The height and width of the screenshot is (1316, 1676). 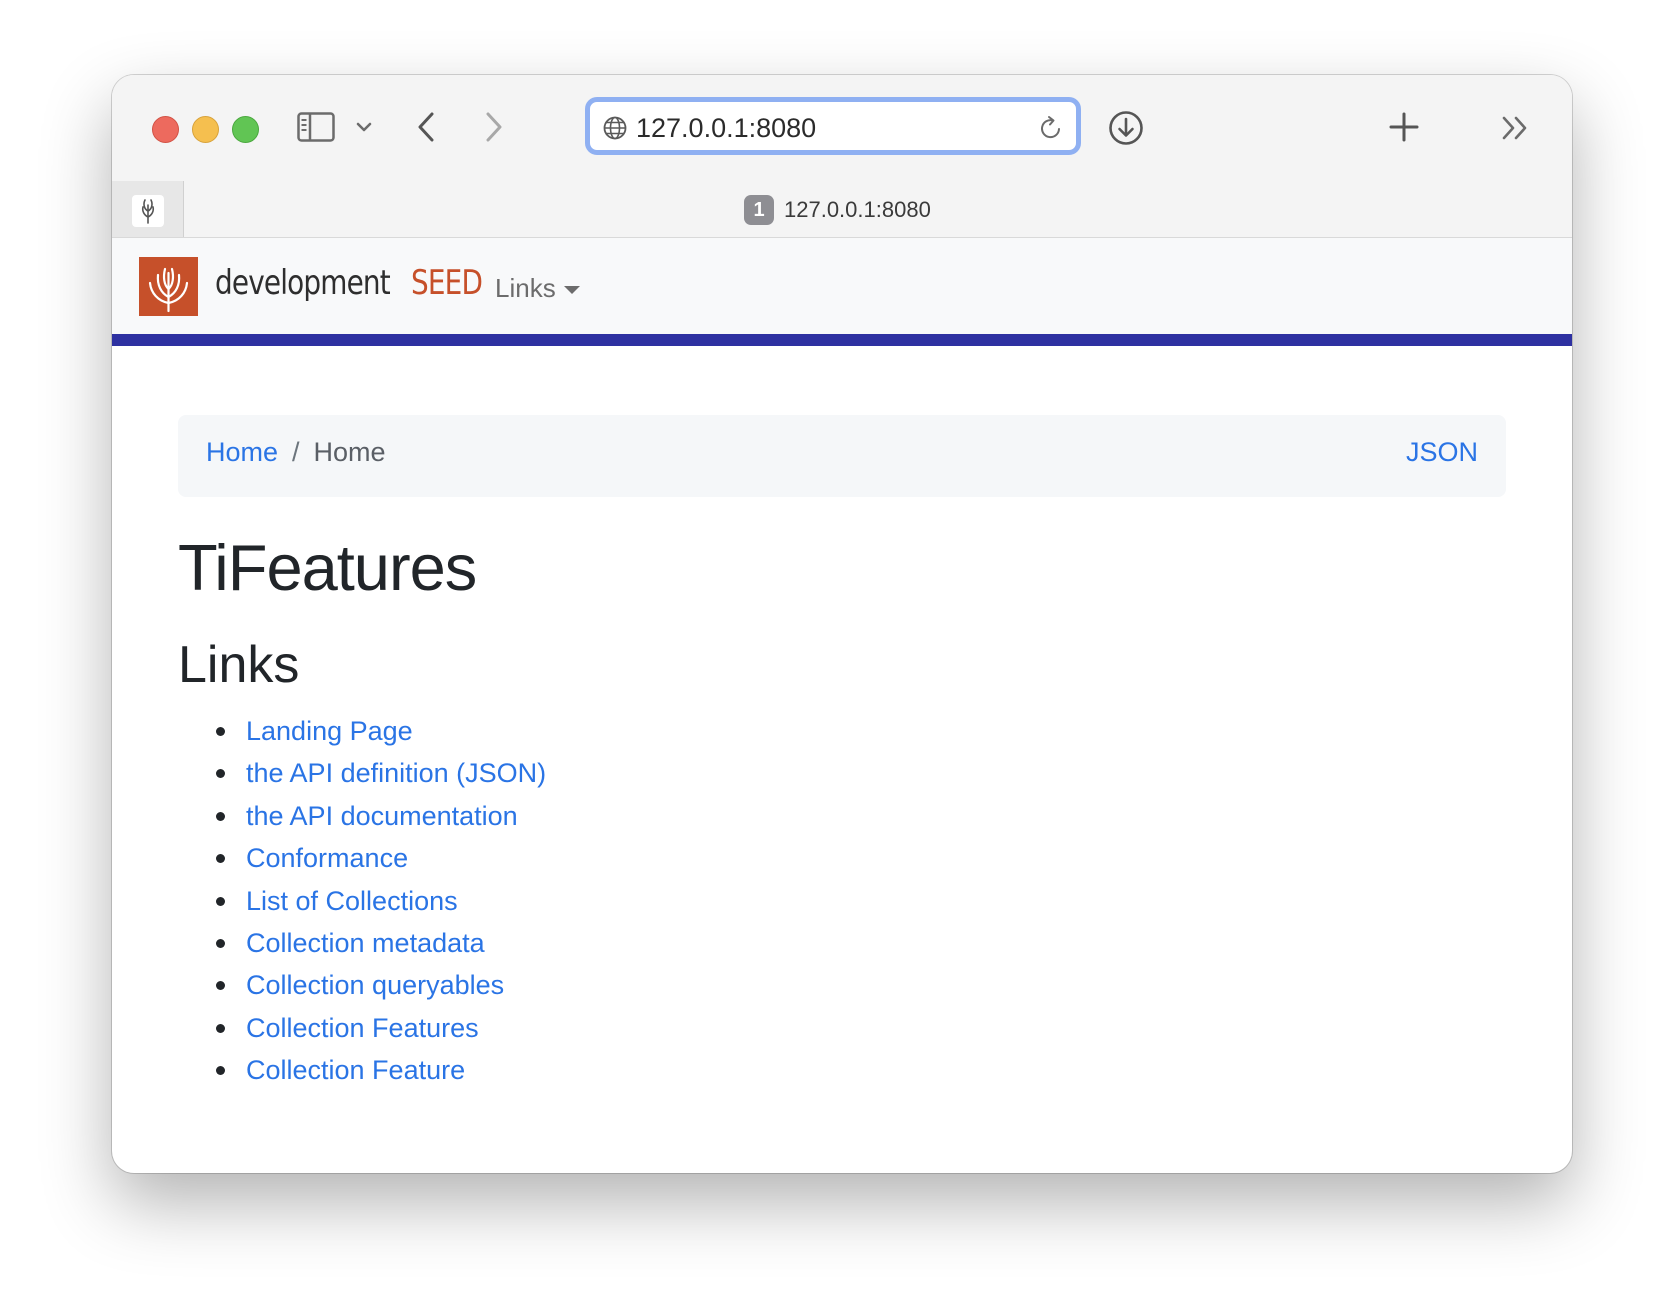 I want to click on tab-count-badge: 1, so click(x=759, y=210).